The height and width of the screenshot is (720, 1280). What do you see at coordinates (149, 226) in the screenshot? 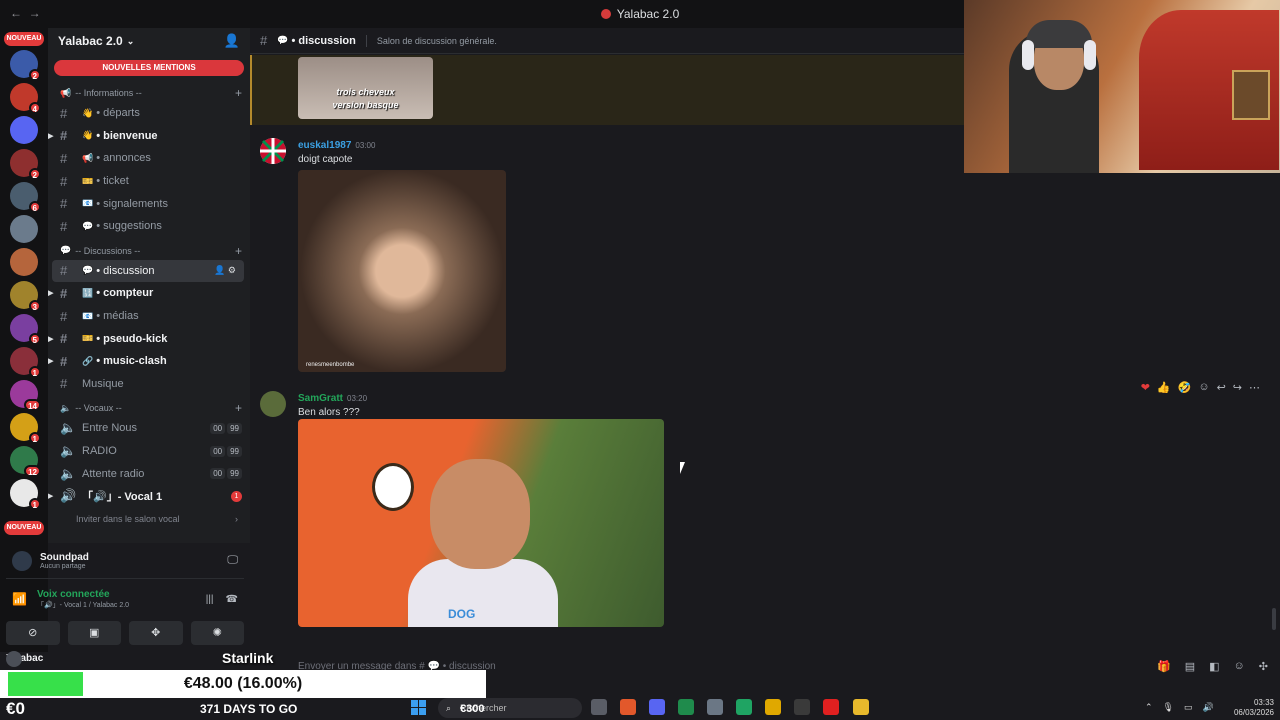
I see `channel-item: # 💬 • suggestions` at bounding box center [149, 226].